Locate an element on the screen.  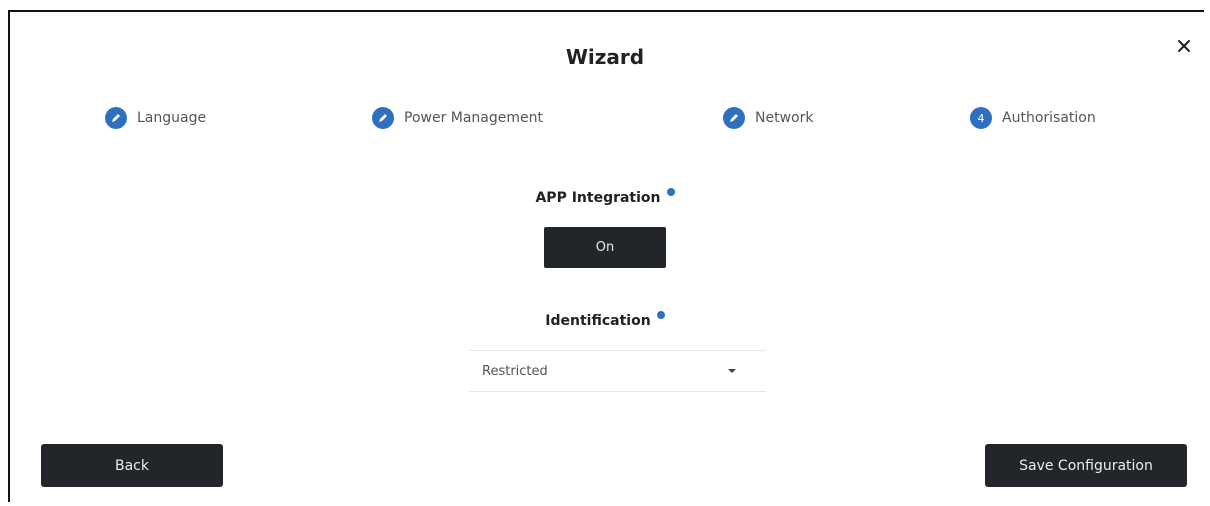
step-label: Authorisation is located at coordinates (1049, 118).